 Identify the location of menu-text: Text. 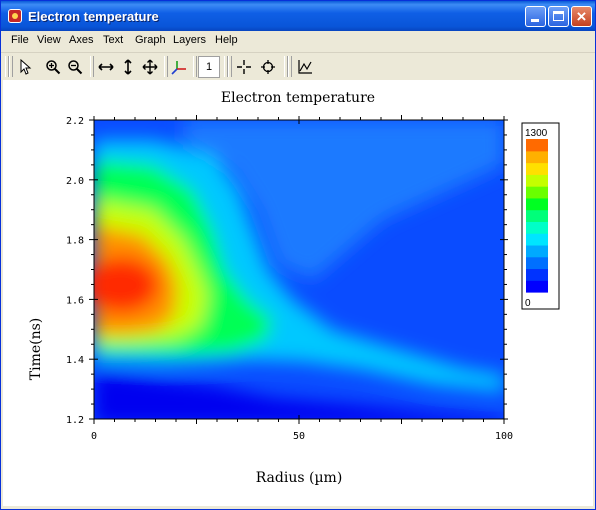
(113, 40).